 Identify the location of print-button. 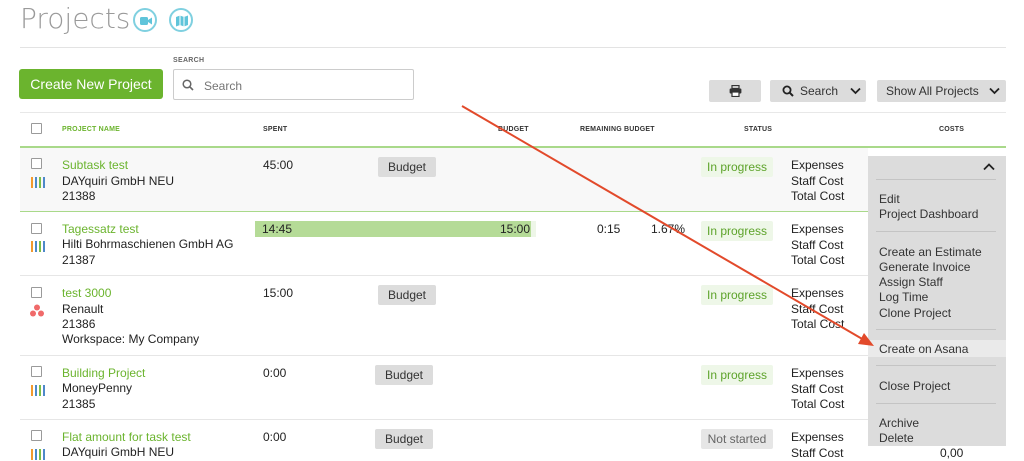
(735, 91).